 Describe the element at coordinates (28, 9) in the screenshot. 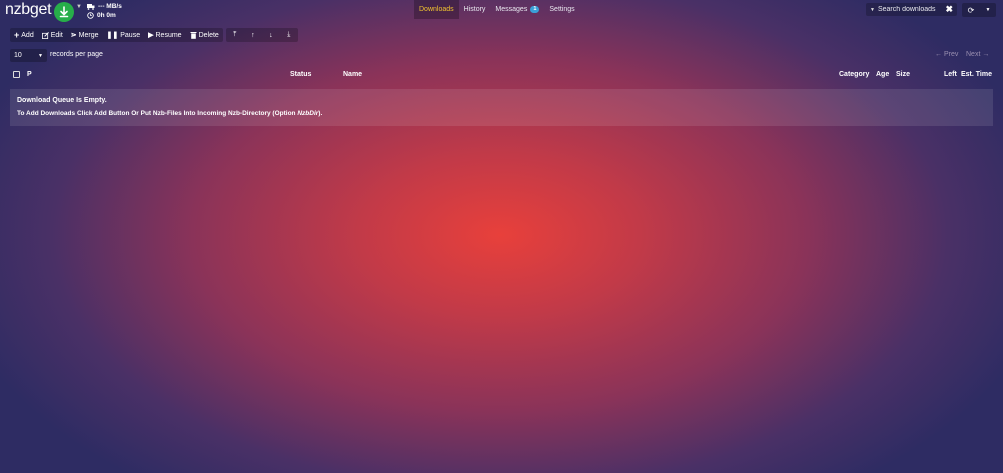

I see `logo: nzbget` at that location.